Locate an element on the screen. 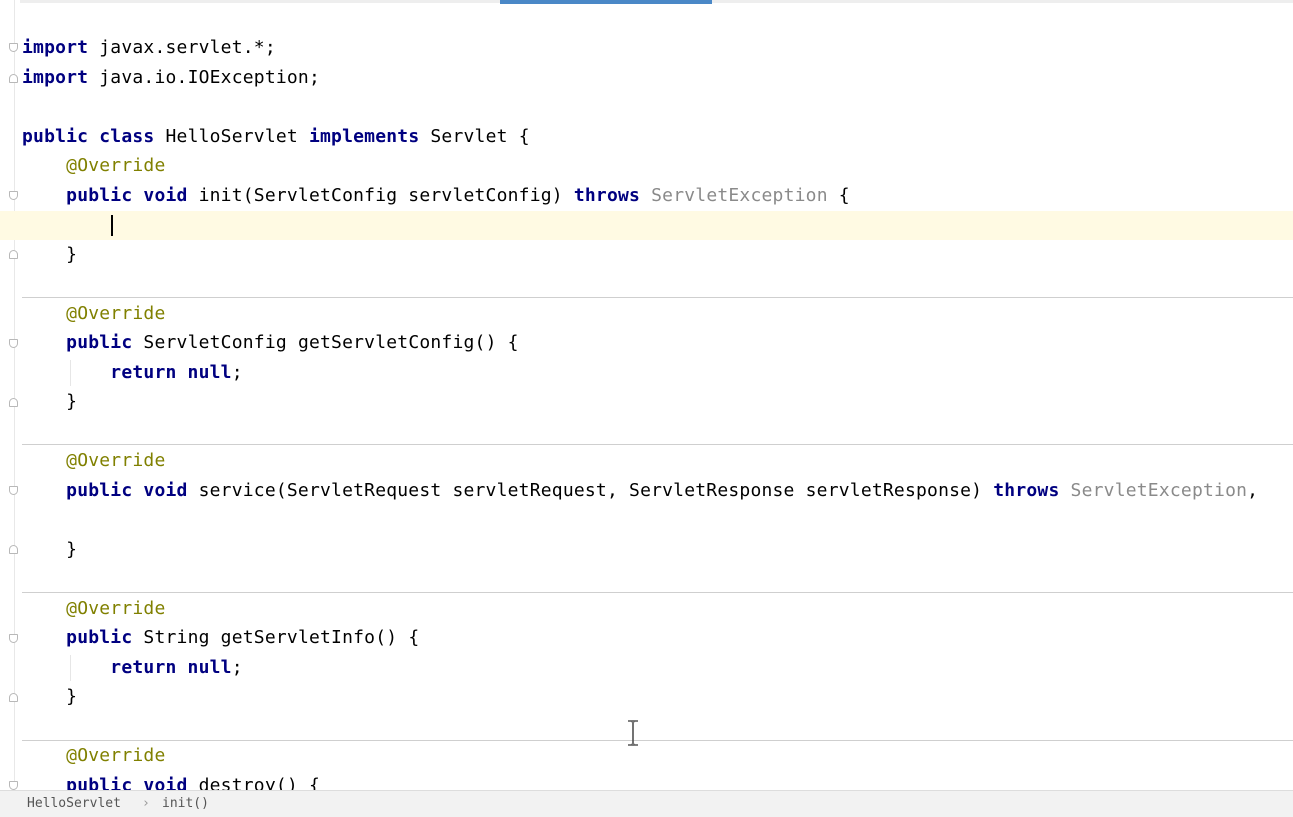  code-line: import javax.servlet.*; is located at coordinates (149, 47).